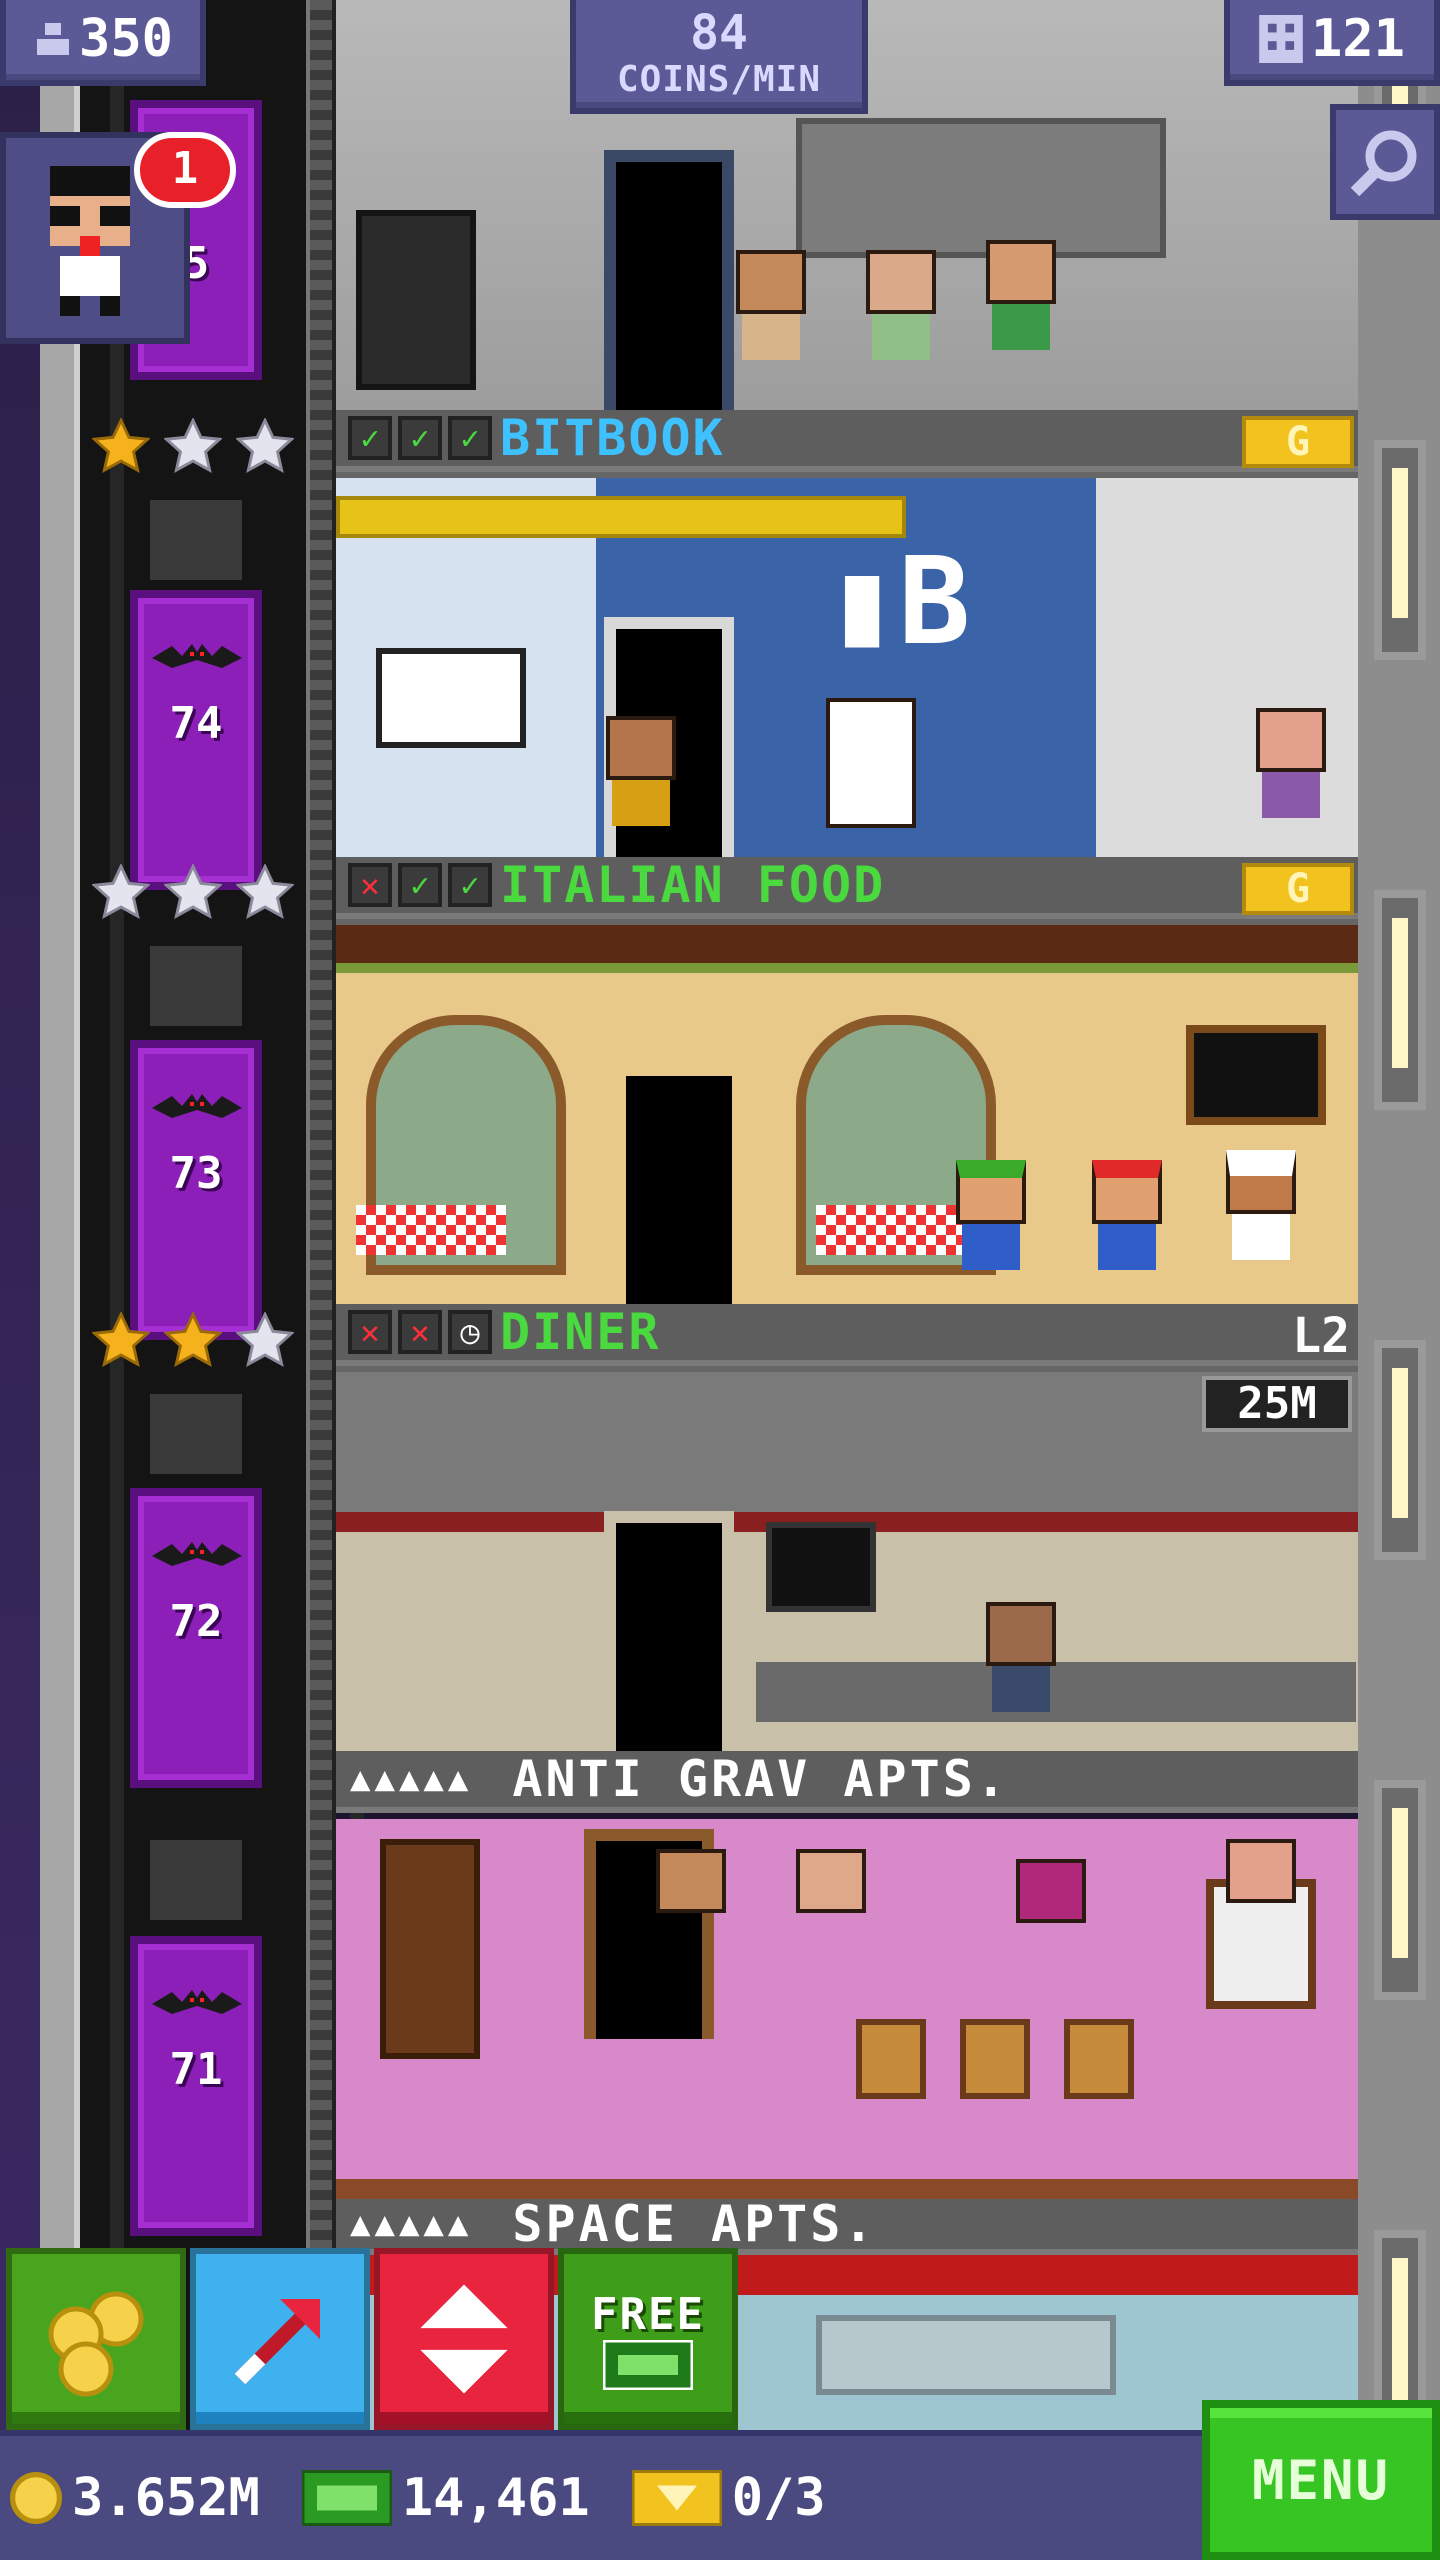 Image resolution: width=1440 pixels, height=2560 pixels. What do you see at coordinates (196, 740) in the screenshot?
I see `elevator-car-floor-74: 74` at bounding box center [196, 740].